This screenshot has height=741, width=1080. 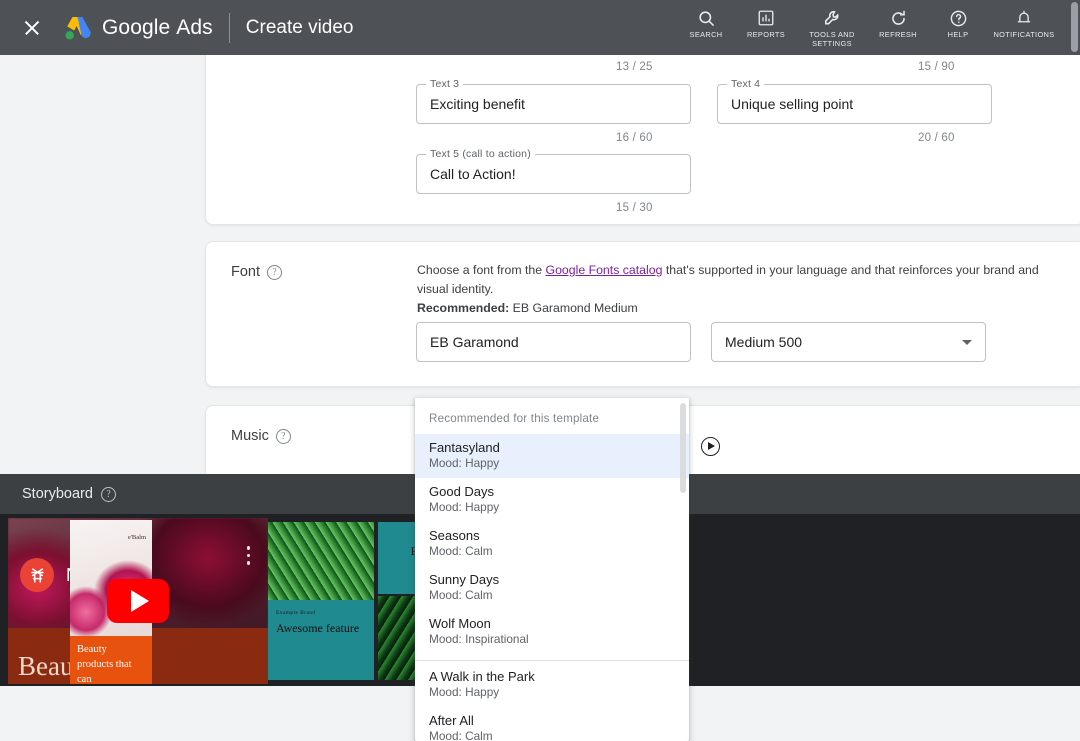 What do you see at coordinates (634, 138) in the screenshot?
I see `counter-text-3: 16 / 60` at bounding box center [634, 138].